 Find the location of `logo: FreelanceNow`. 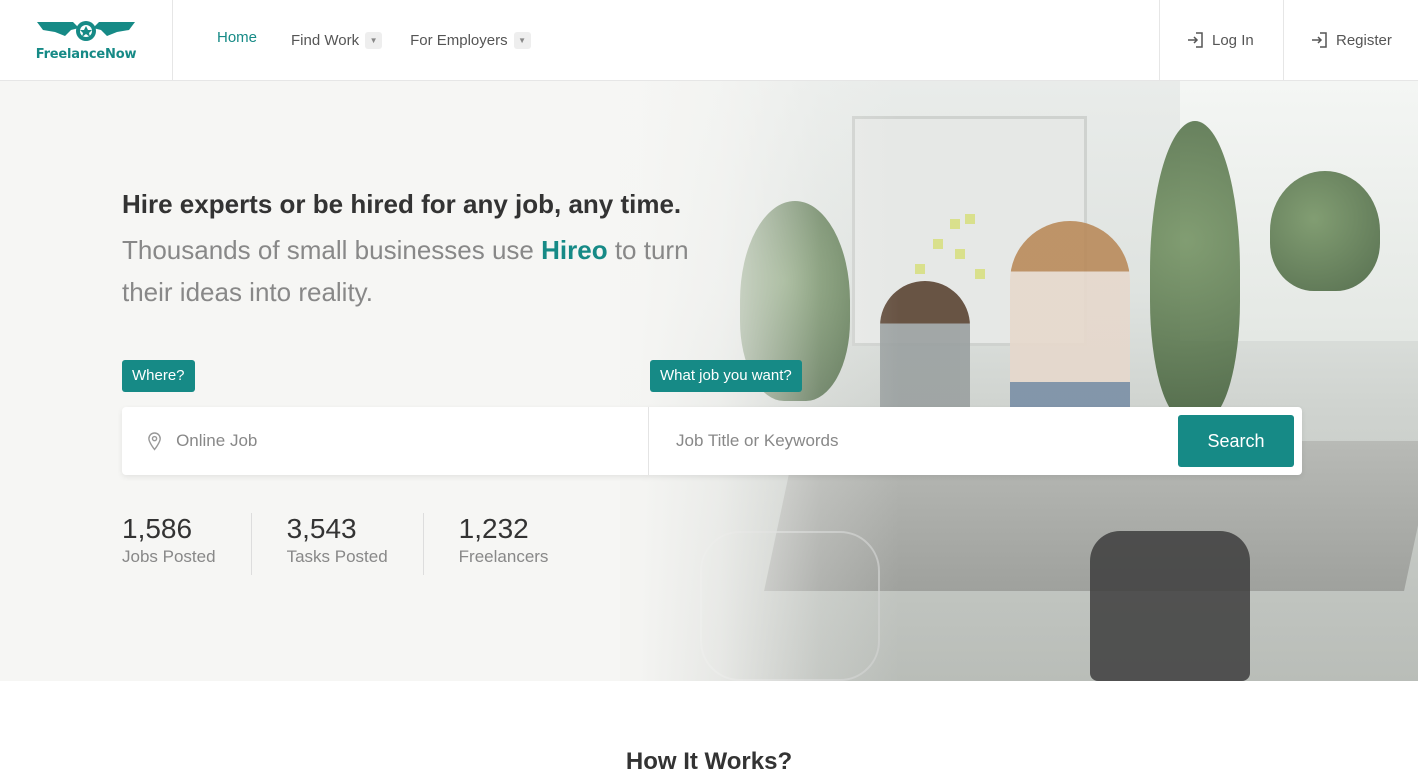

logo: FreelanceNow is located at coordinates (86, 40).